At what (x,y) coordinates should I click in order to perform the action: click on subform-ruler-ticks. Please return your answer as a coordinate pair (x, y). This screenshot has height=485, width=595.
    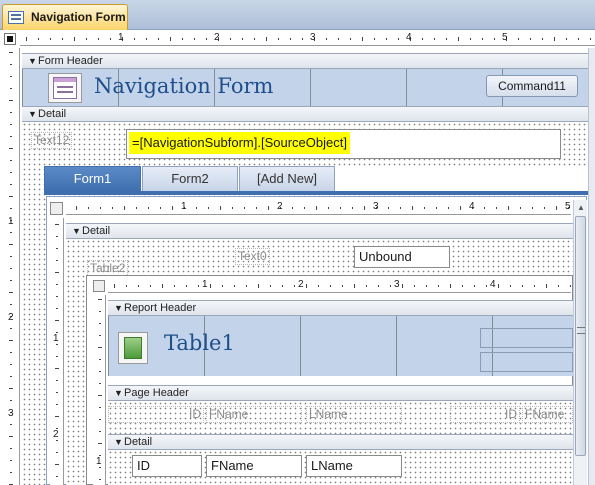
    Looking at the image, I should click on (322, 208).